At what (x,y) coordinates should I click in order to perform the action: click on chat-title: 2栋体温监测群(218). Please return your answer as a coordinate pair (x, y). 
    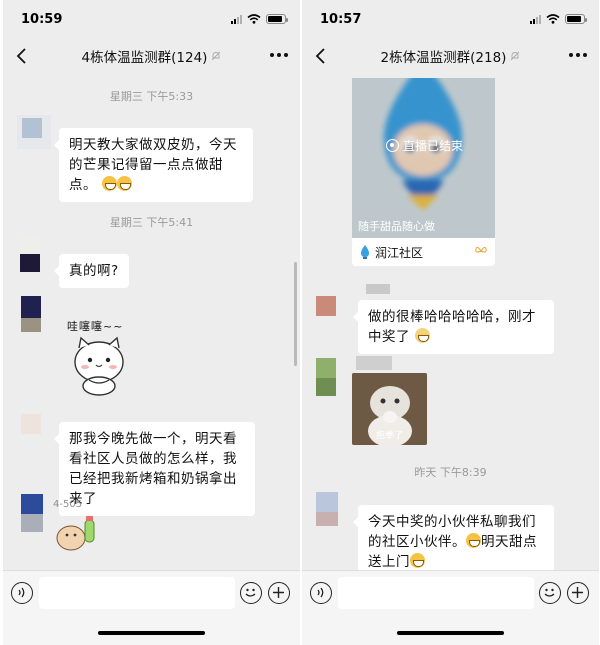
    Looking at the image, I should click on (451, 56).